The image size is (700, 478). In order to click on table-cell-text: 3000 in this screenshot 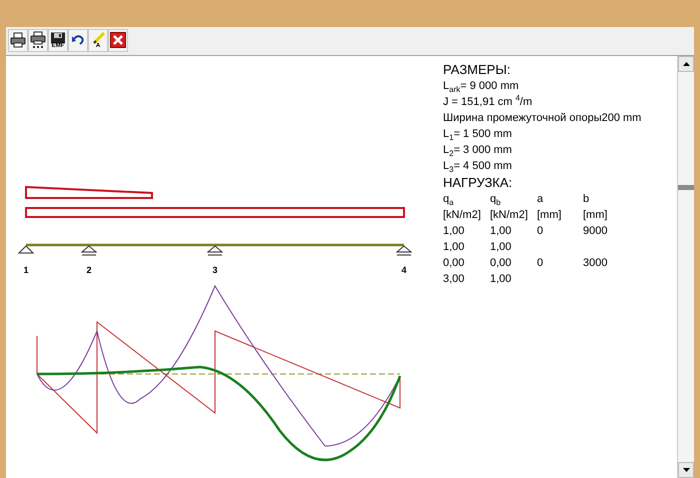, I will do `click(595, 263)`.